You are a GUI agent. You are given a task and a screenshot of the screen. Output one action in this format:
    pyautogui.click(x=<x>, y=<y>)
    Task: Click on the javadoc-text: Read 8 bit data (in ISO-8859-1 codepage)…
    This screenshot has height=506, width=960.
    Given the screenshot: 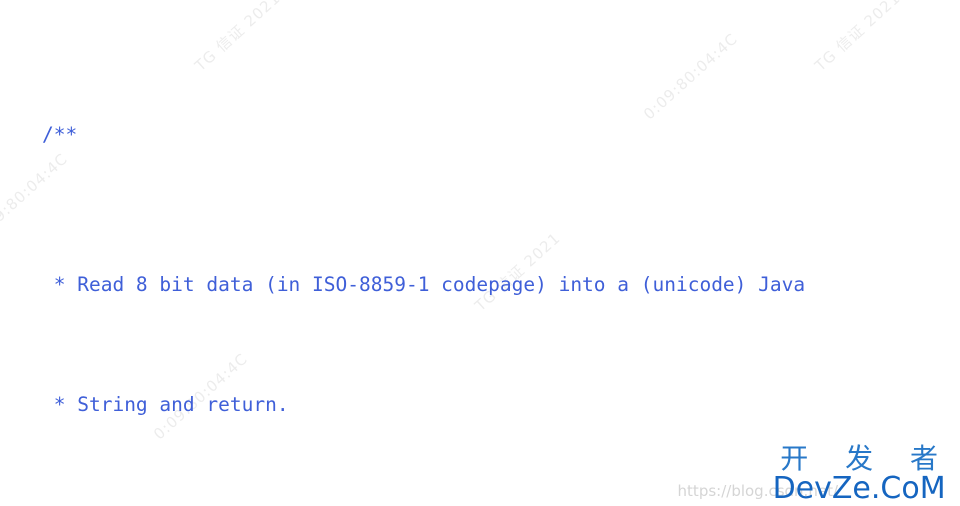 What is the action you would take?
    pyautogui.click(x=441, y=284)
    